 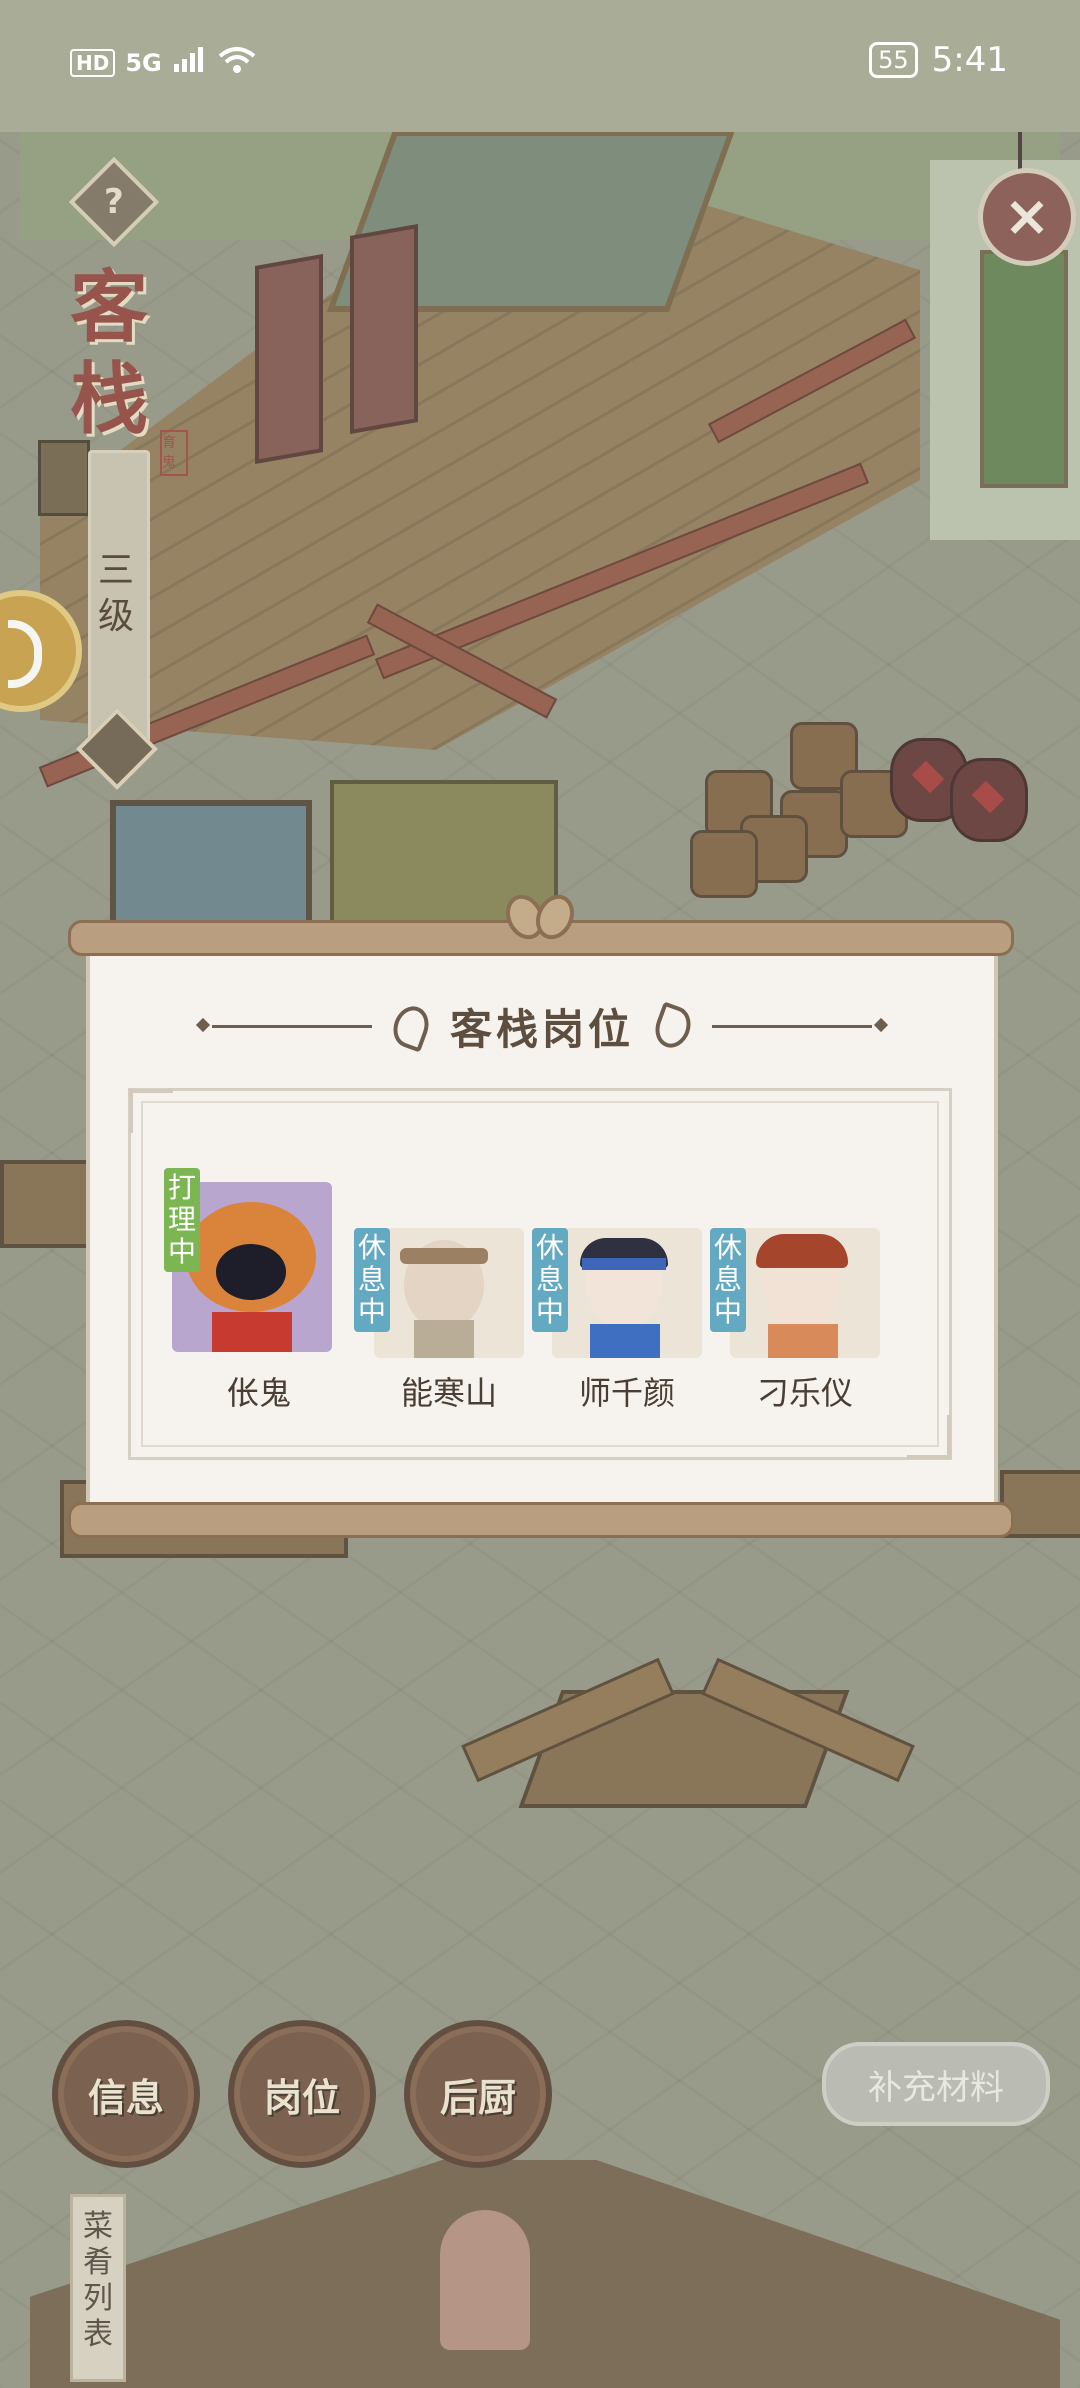 I want to click on staff-name: 伥鬼, so click(x=258, y=1393).